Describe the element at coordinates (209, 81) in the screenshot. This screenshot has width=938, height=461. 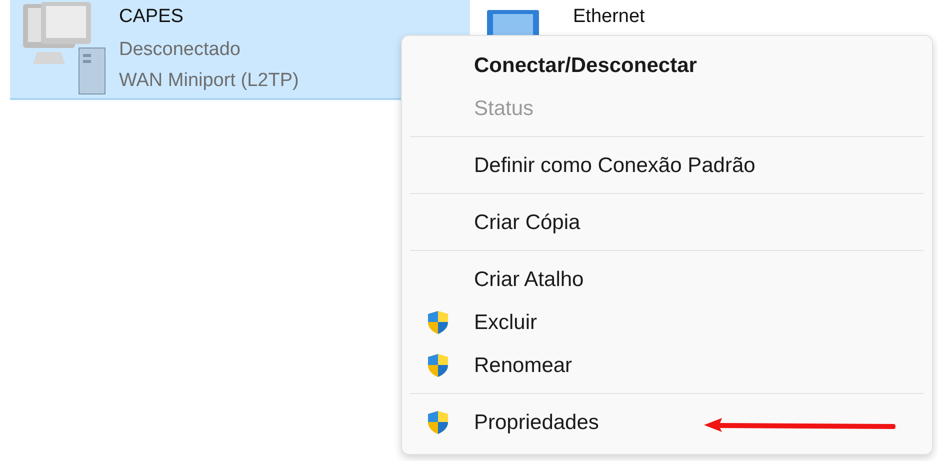
I see `device-name: WAN Miniport (L2TP)` at that location.